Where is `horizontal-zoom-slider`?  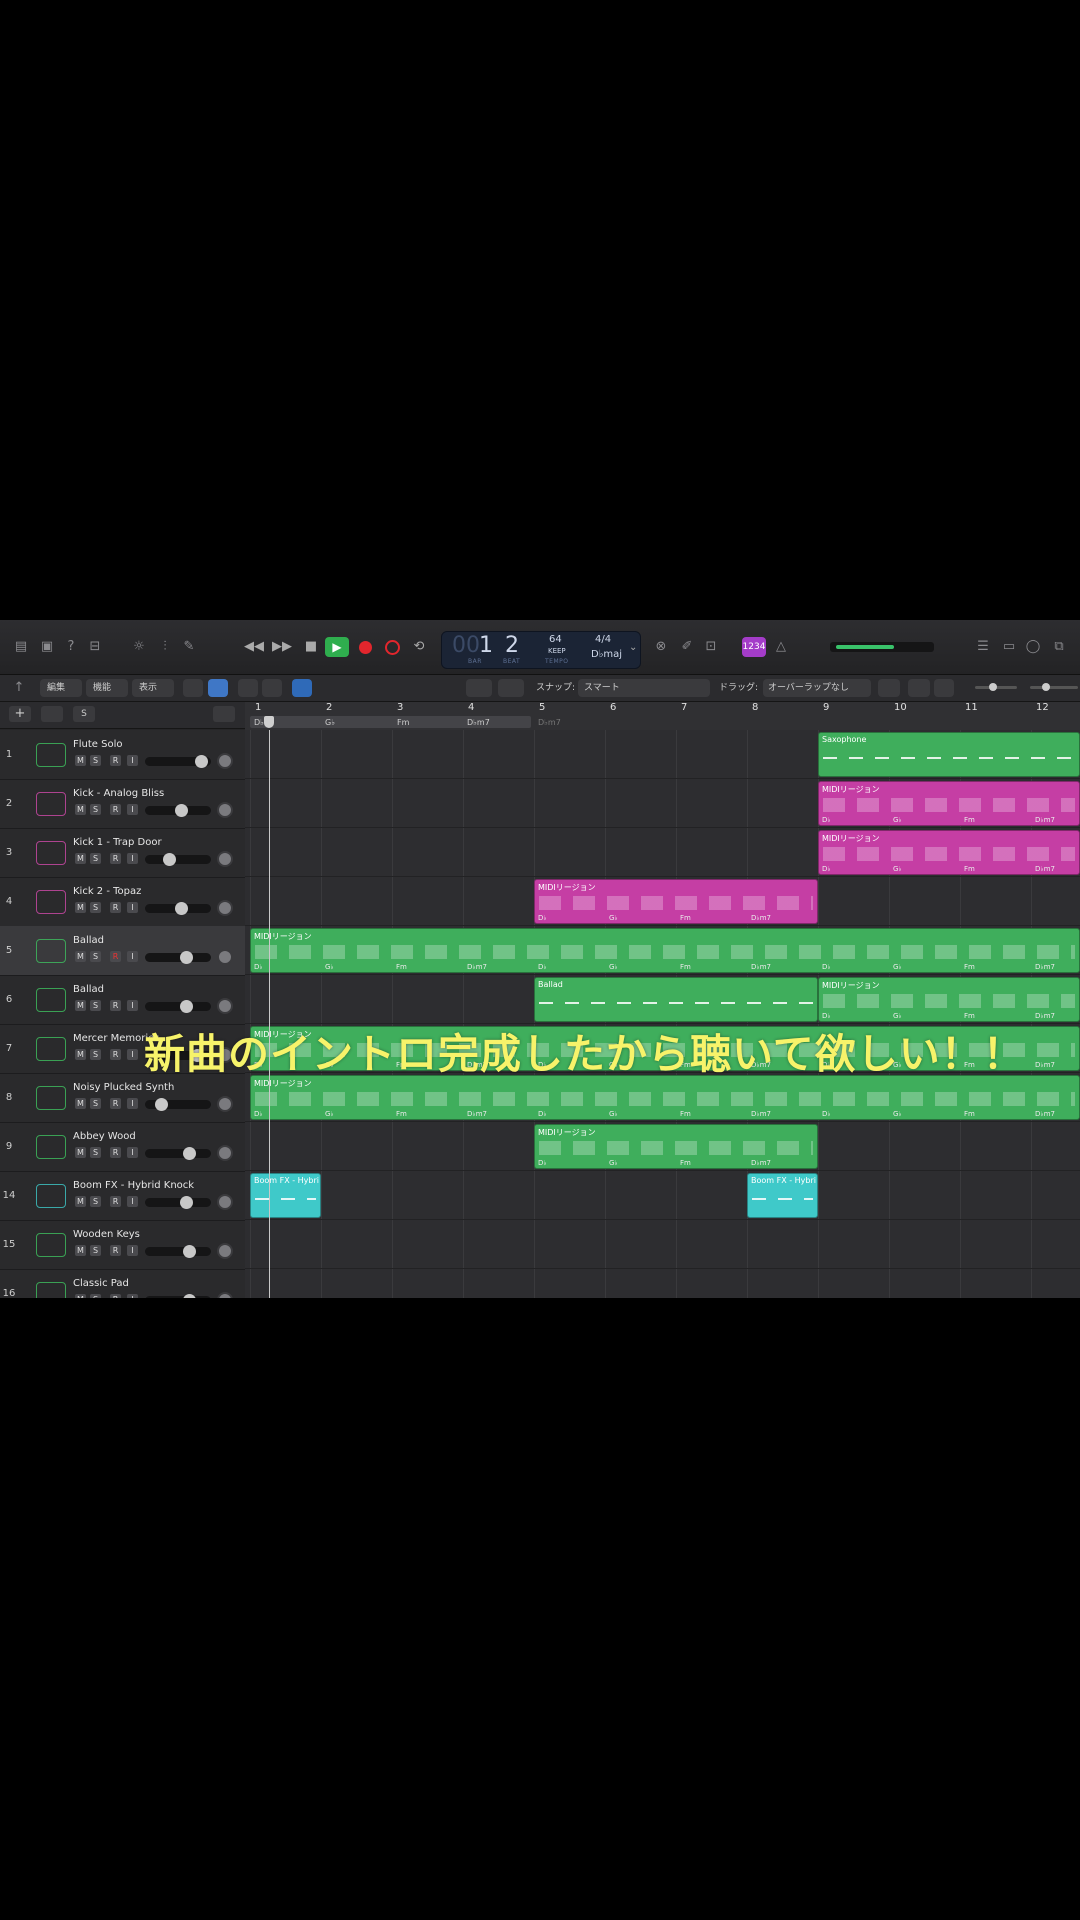 horizontal-zoom-slider is located at coordinates (1054, 687).